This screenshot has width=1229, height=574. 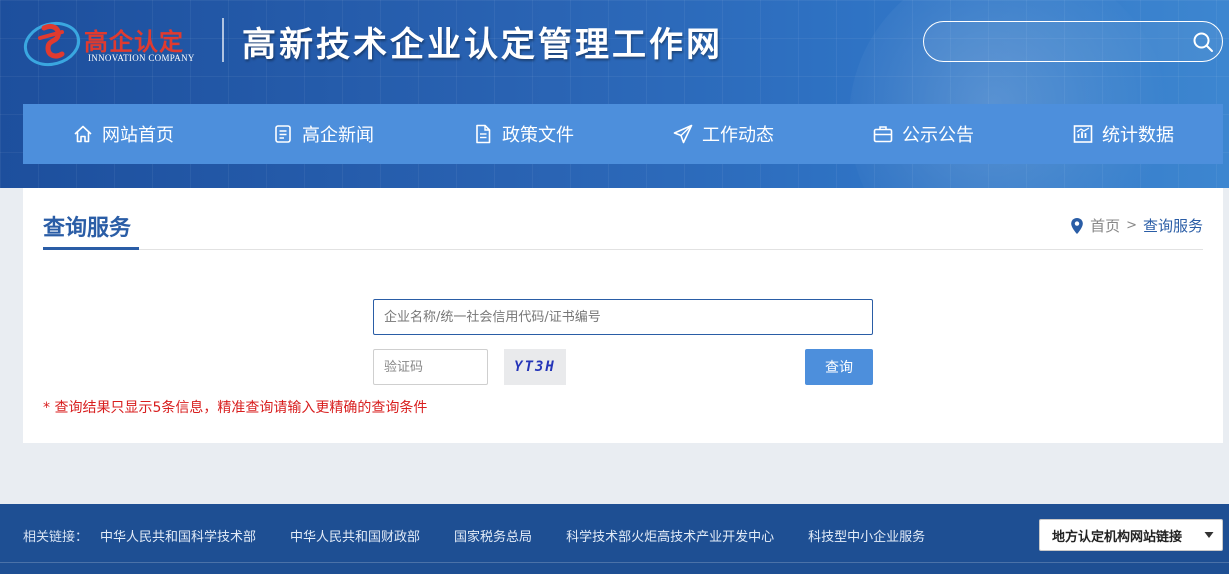 What do you see at coordinates (235, 408) in the screenshot?
I see `query-hint-text: * 查询结果只显示5条信息，精准查询请输入更精确的查询条件` at bounding box center [235, 408].